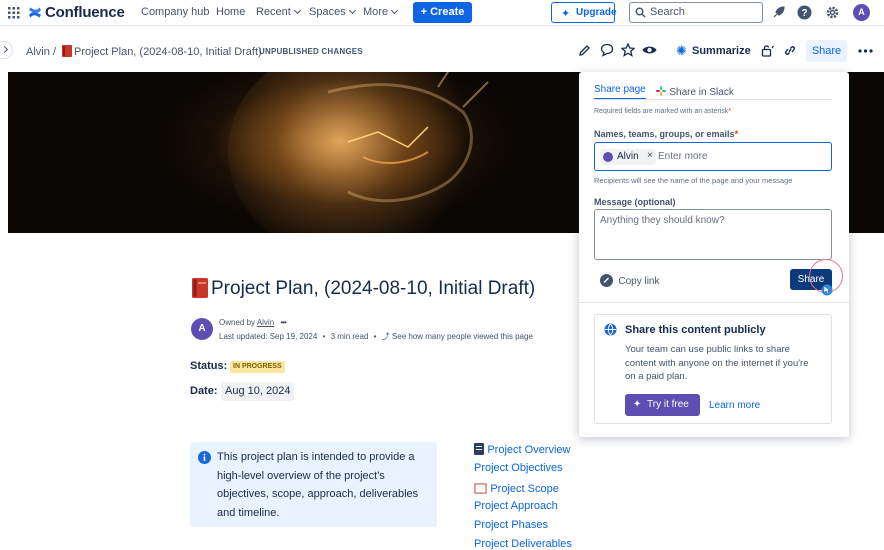 The height and width of the screenshot is (550, 884). Describe the element at coordinates (661, 91) in the screenshot. I see `slack-icon` at that location.